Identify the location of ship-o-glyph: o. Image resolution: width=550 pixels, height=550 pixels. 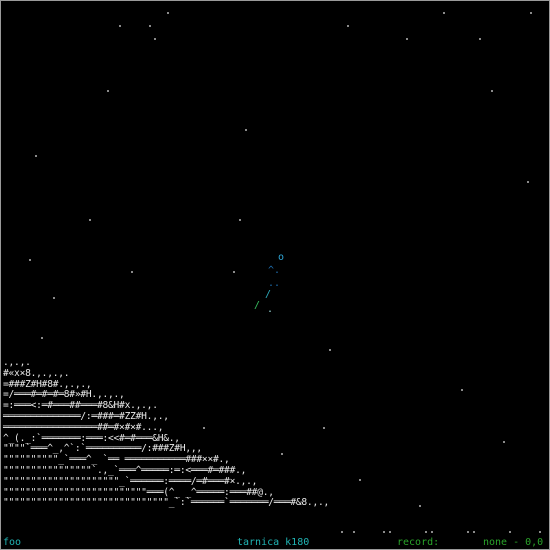
(281, 257).